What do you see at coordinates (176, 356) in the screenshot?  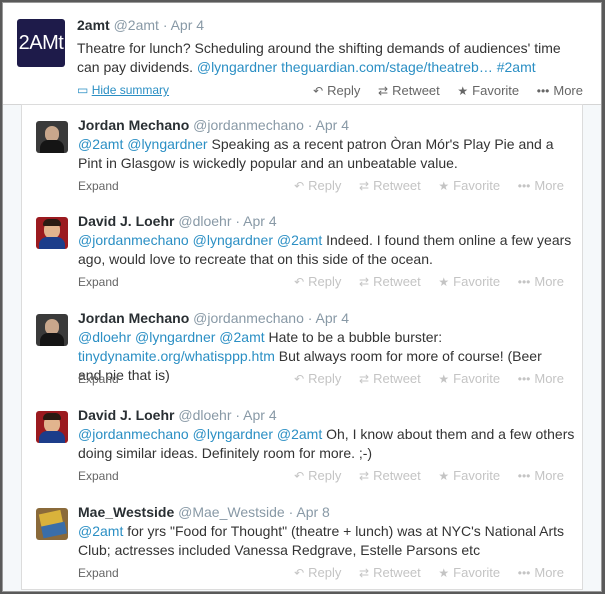 I see `url-link: tinydynamite.org/whatisppp.htm` at bounding box center [176, 356].